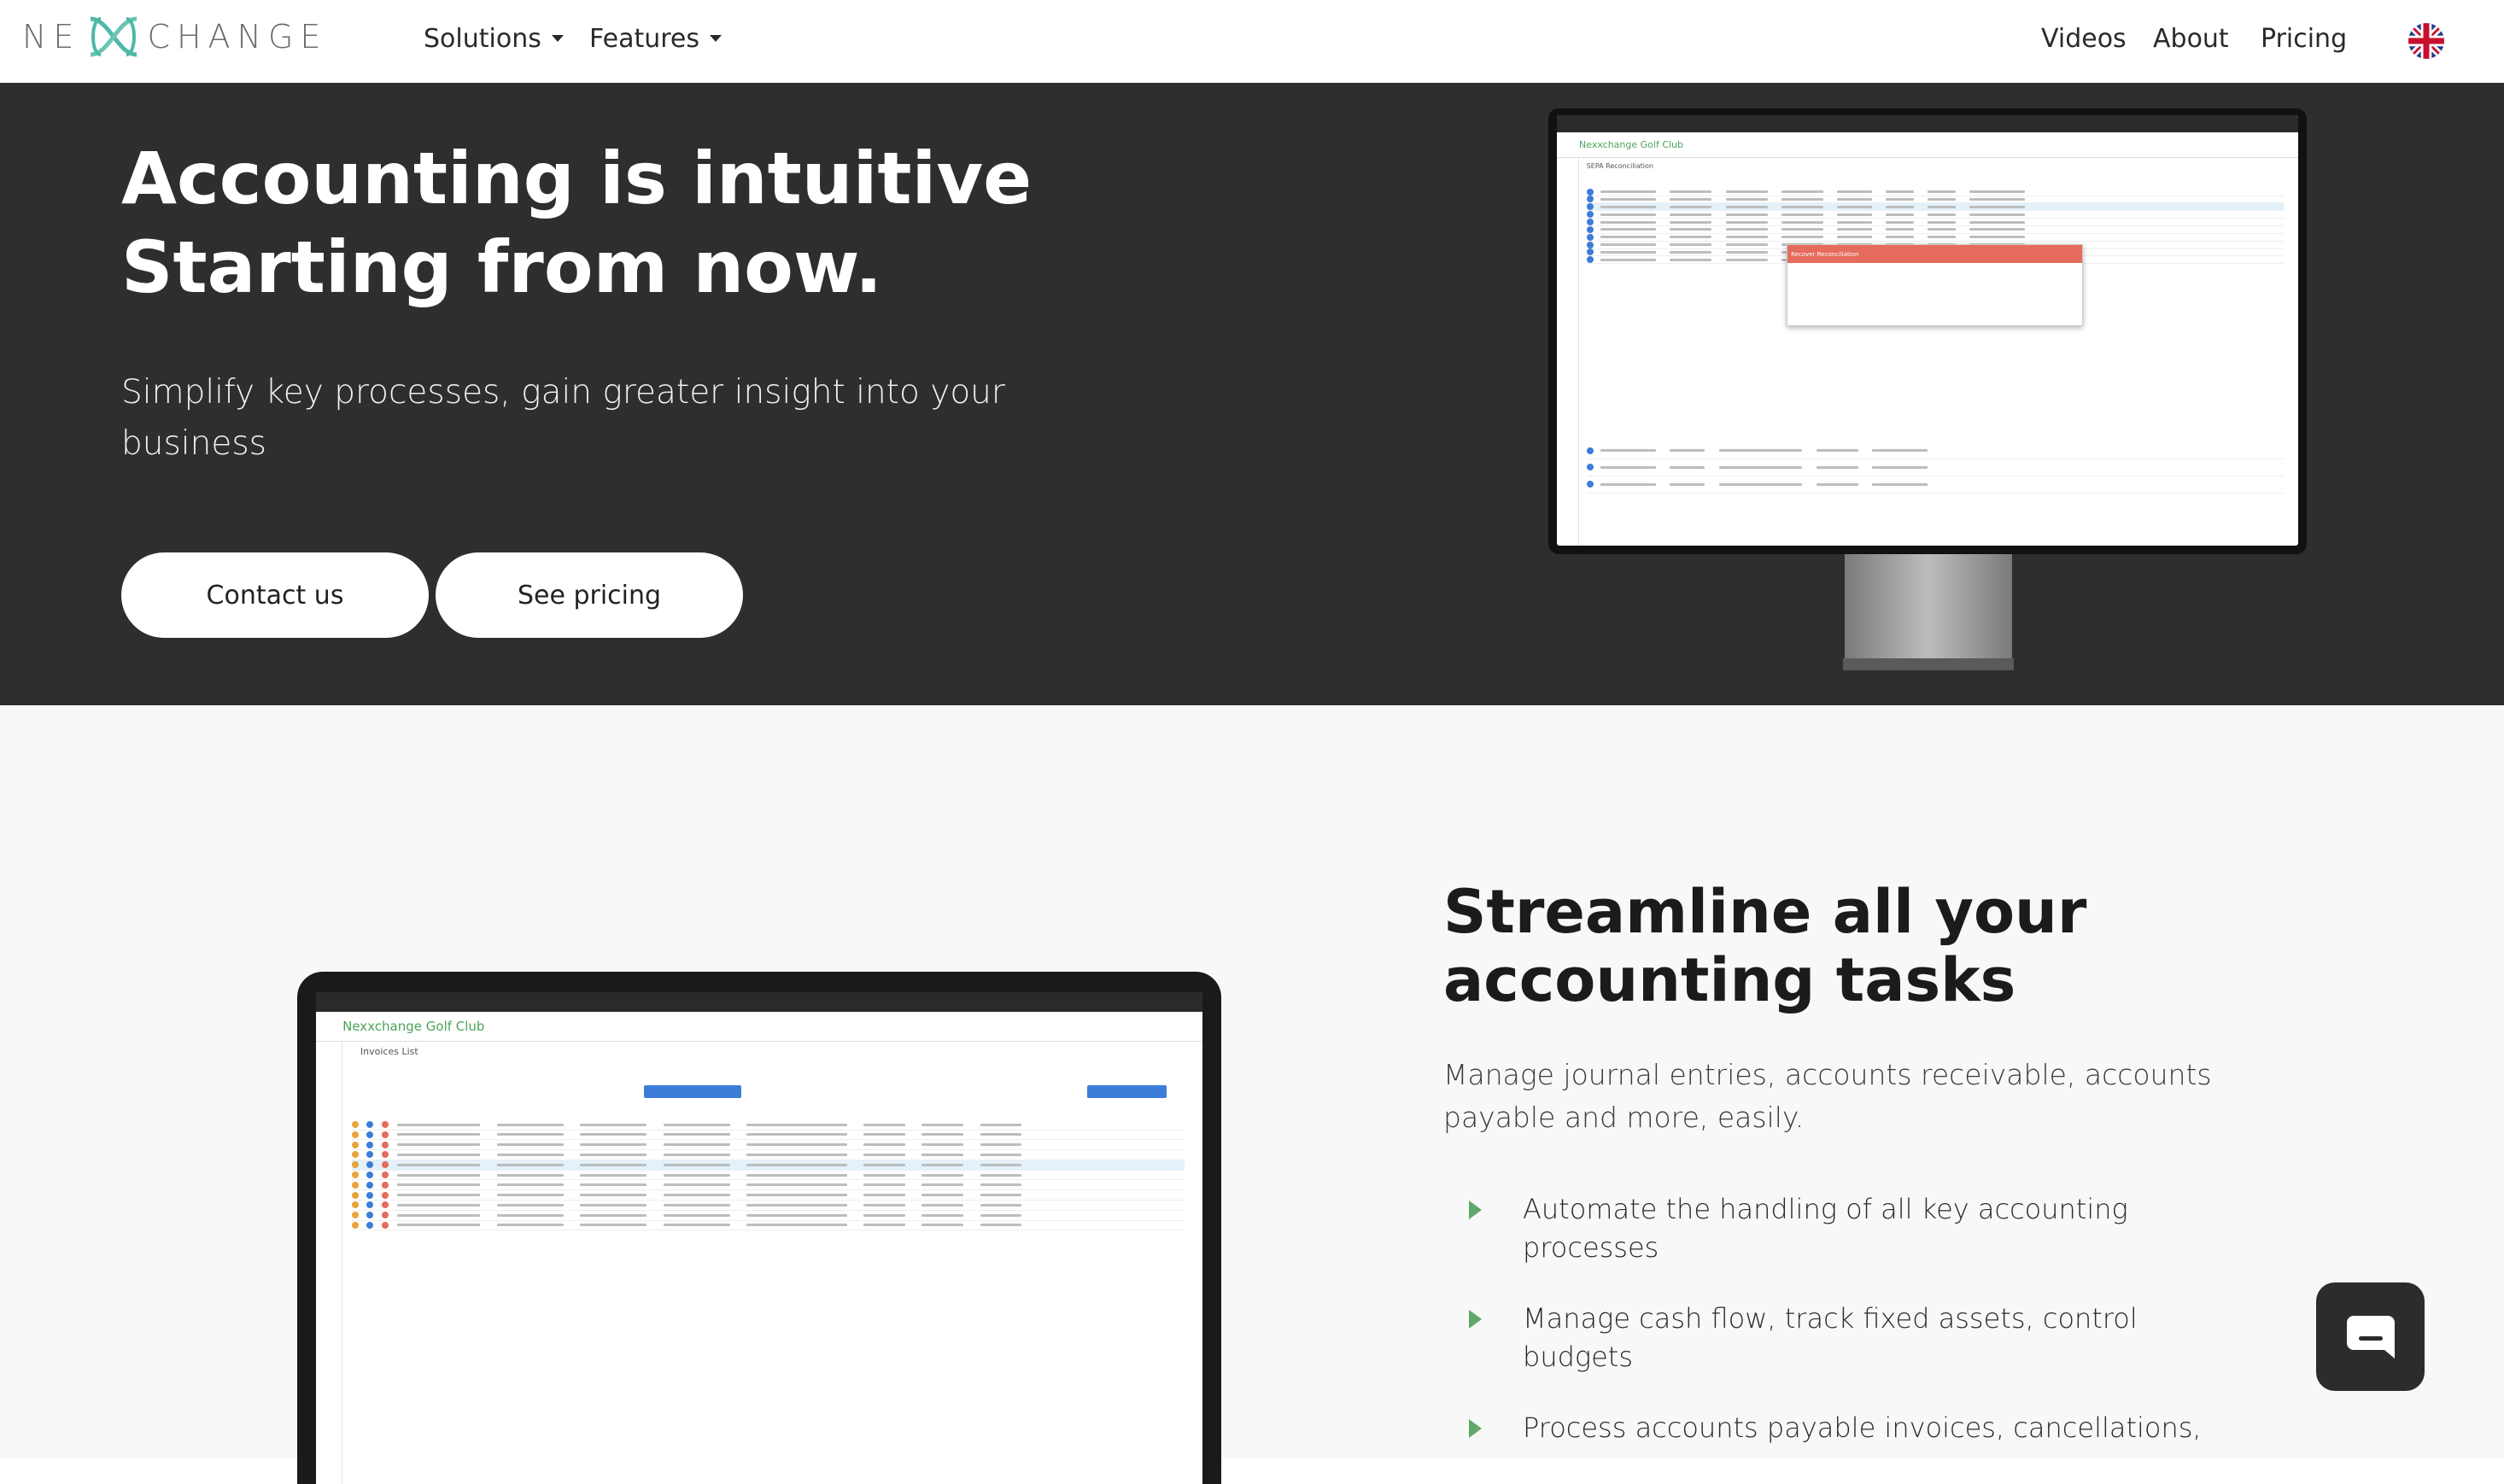  I want to click on chat-widget-button, so click(2370, 1337).